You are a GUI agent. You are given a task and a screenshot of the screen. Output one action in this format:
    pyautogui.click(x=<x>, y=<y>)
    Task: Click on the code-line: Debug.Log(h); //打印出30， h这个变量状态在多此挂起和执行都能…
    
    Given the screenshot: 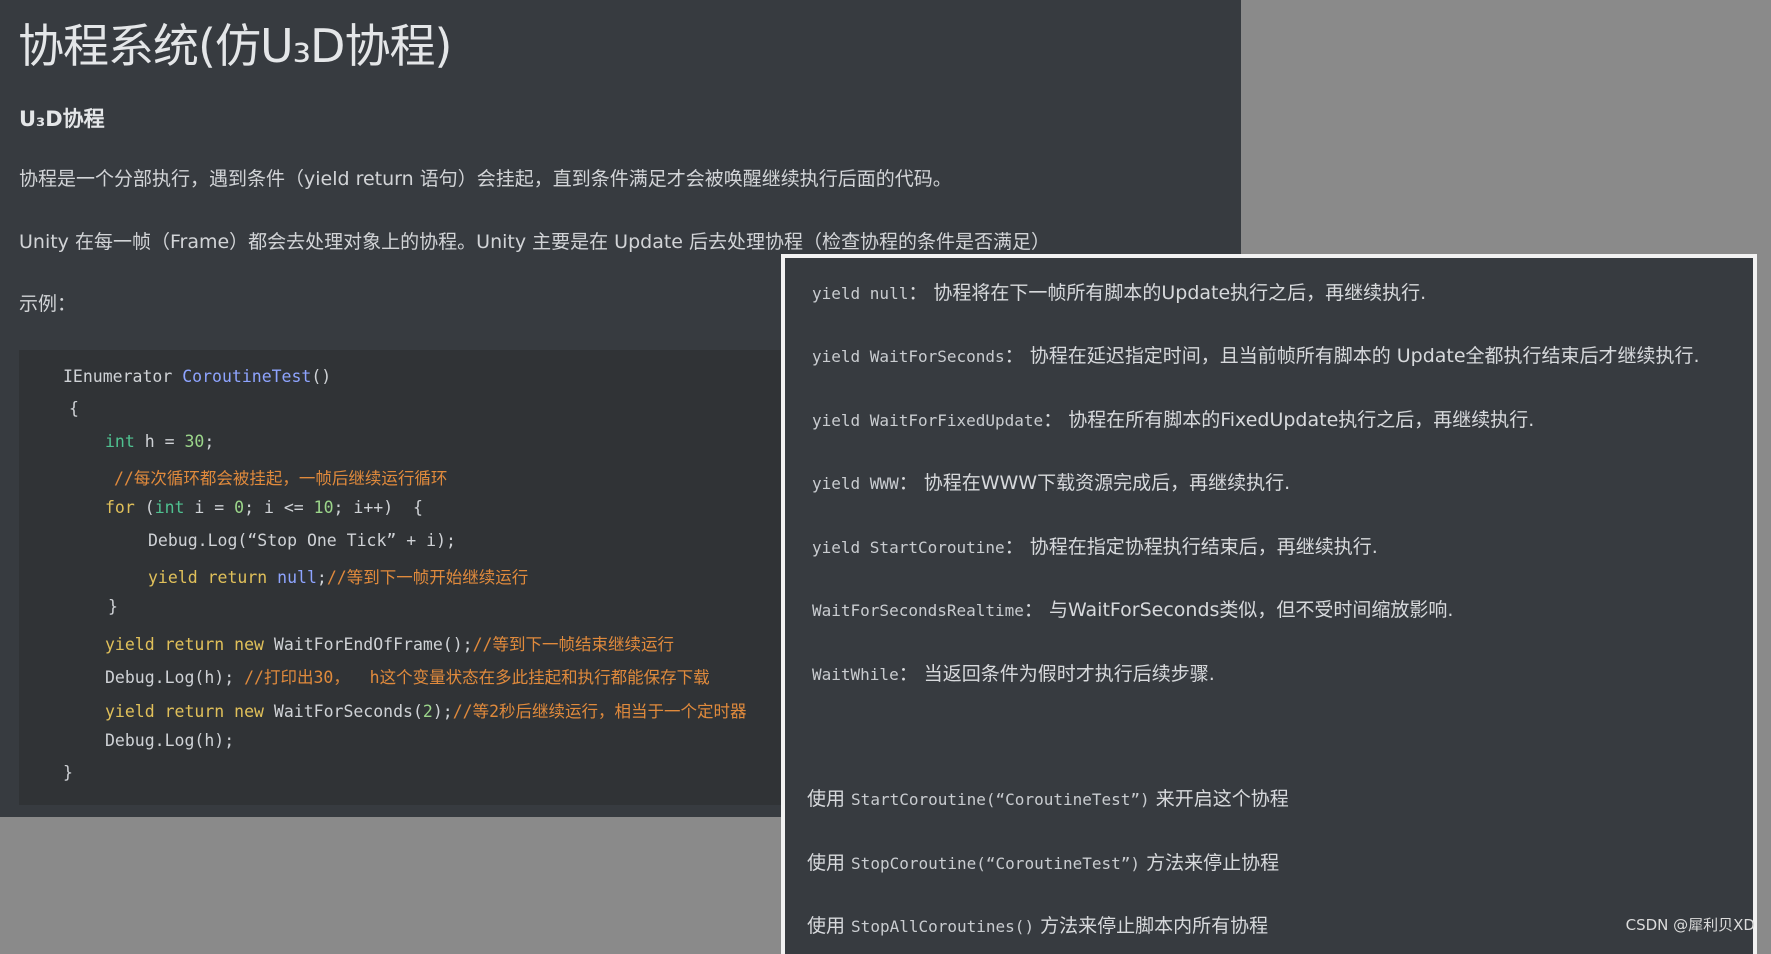 What is the action you would take?
    pyautogui.click(x=407, y=677)
    